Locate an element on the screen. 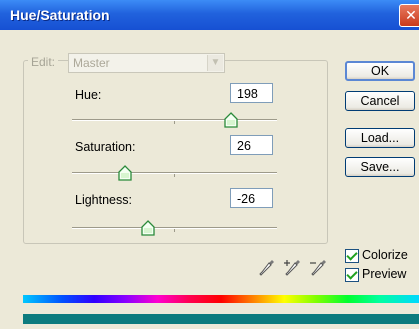  close-button: ✕ is located at coordinates (409, 15).